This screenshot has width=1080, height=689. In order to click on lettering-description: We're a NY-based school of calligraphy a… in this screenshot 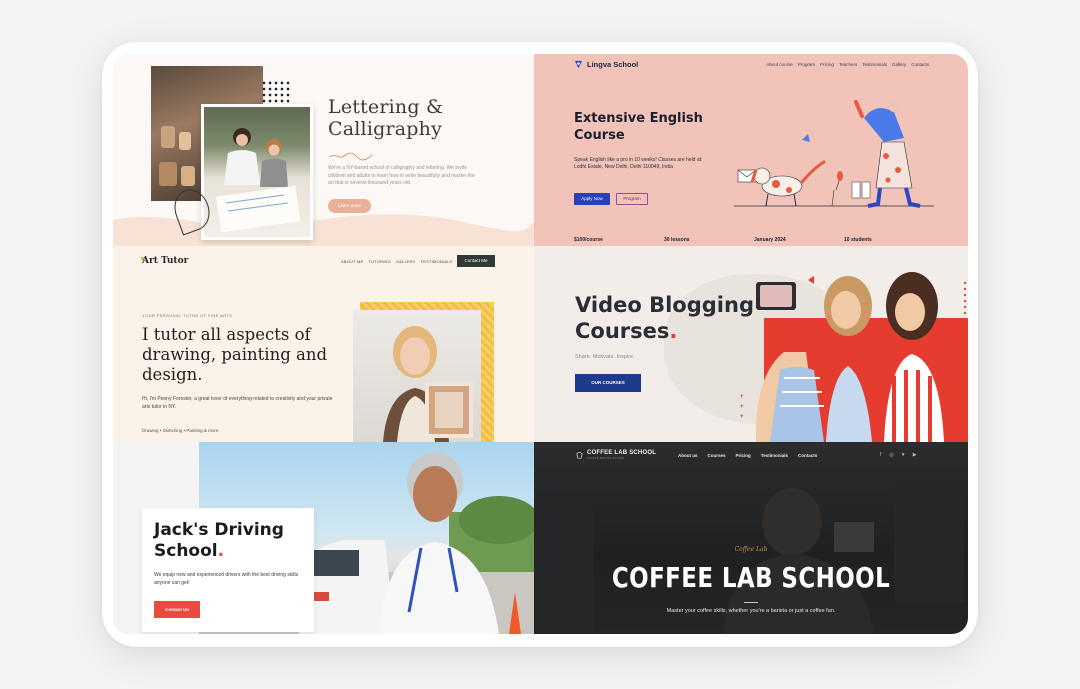, I will do `click(401, 175)`.